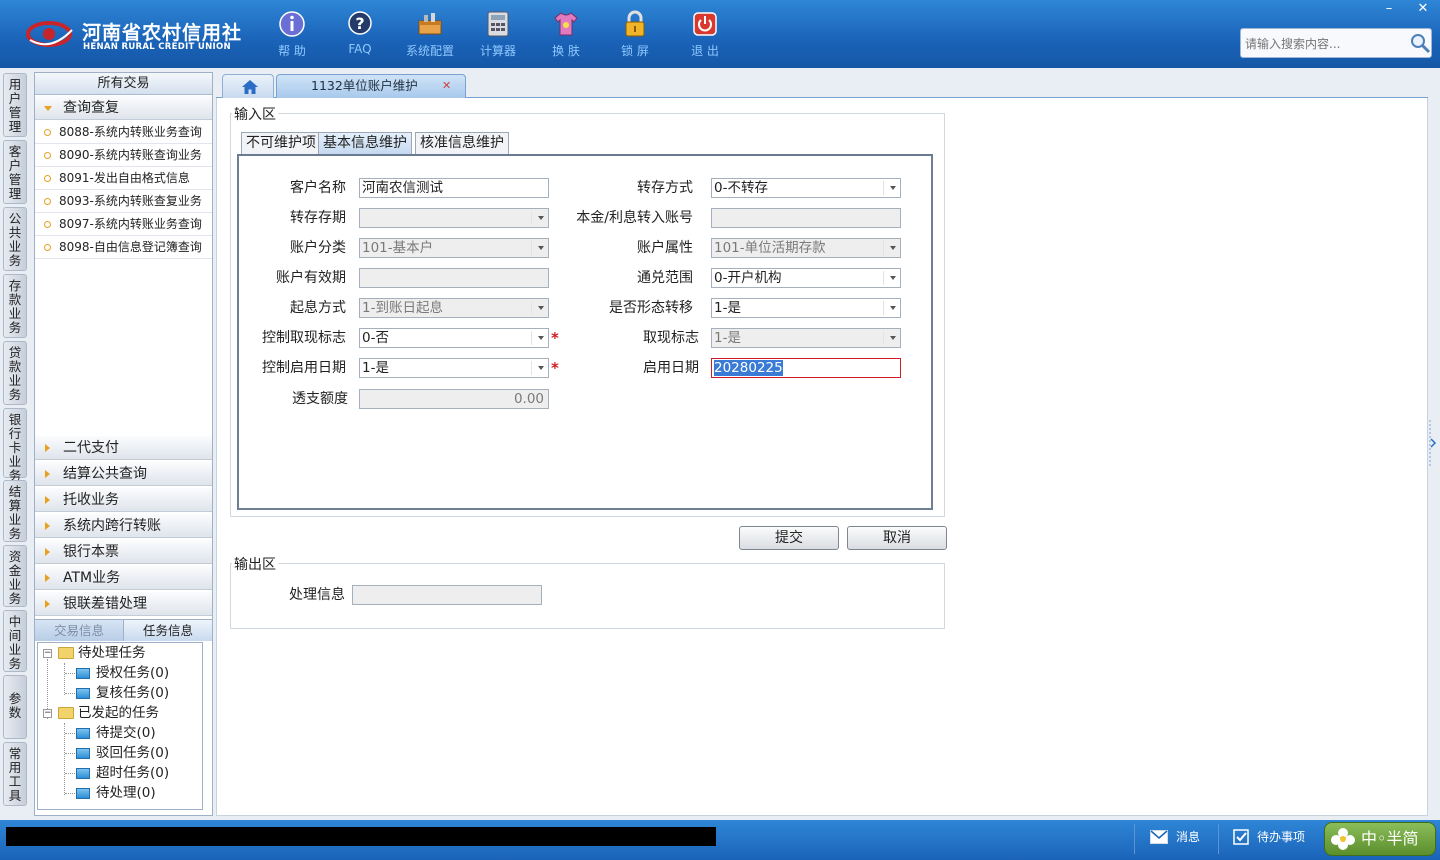  What do you see at coordinates (15, 511) in the screenshot?
I see `vtab-settlement-business: 结算业务` at bounding box center [15, 511].